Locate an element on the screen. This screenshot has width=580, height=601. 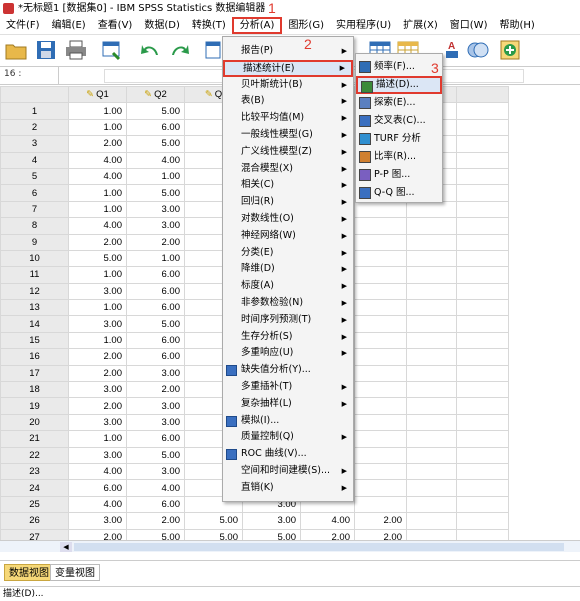
row-number: 9 is located at coordinates (34, 242).